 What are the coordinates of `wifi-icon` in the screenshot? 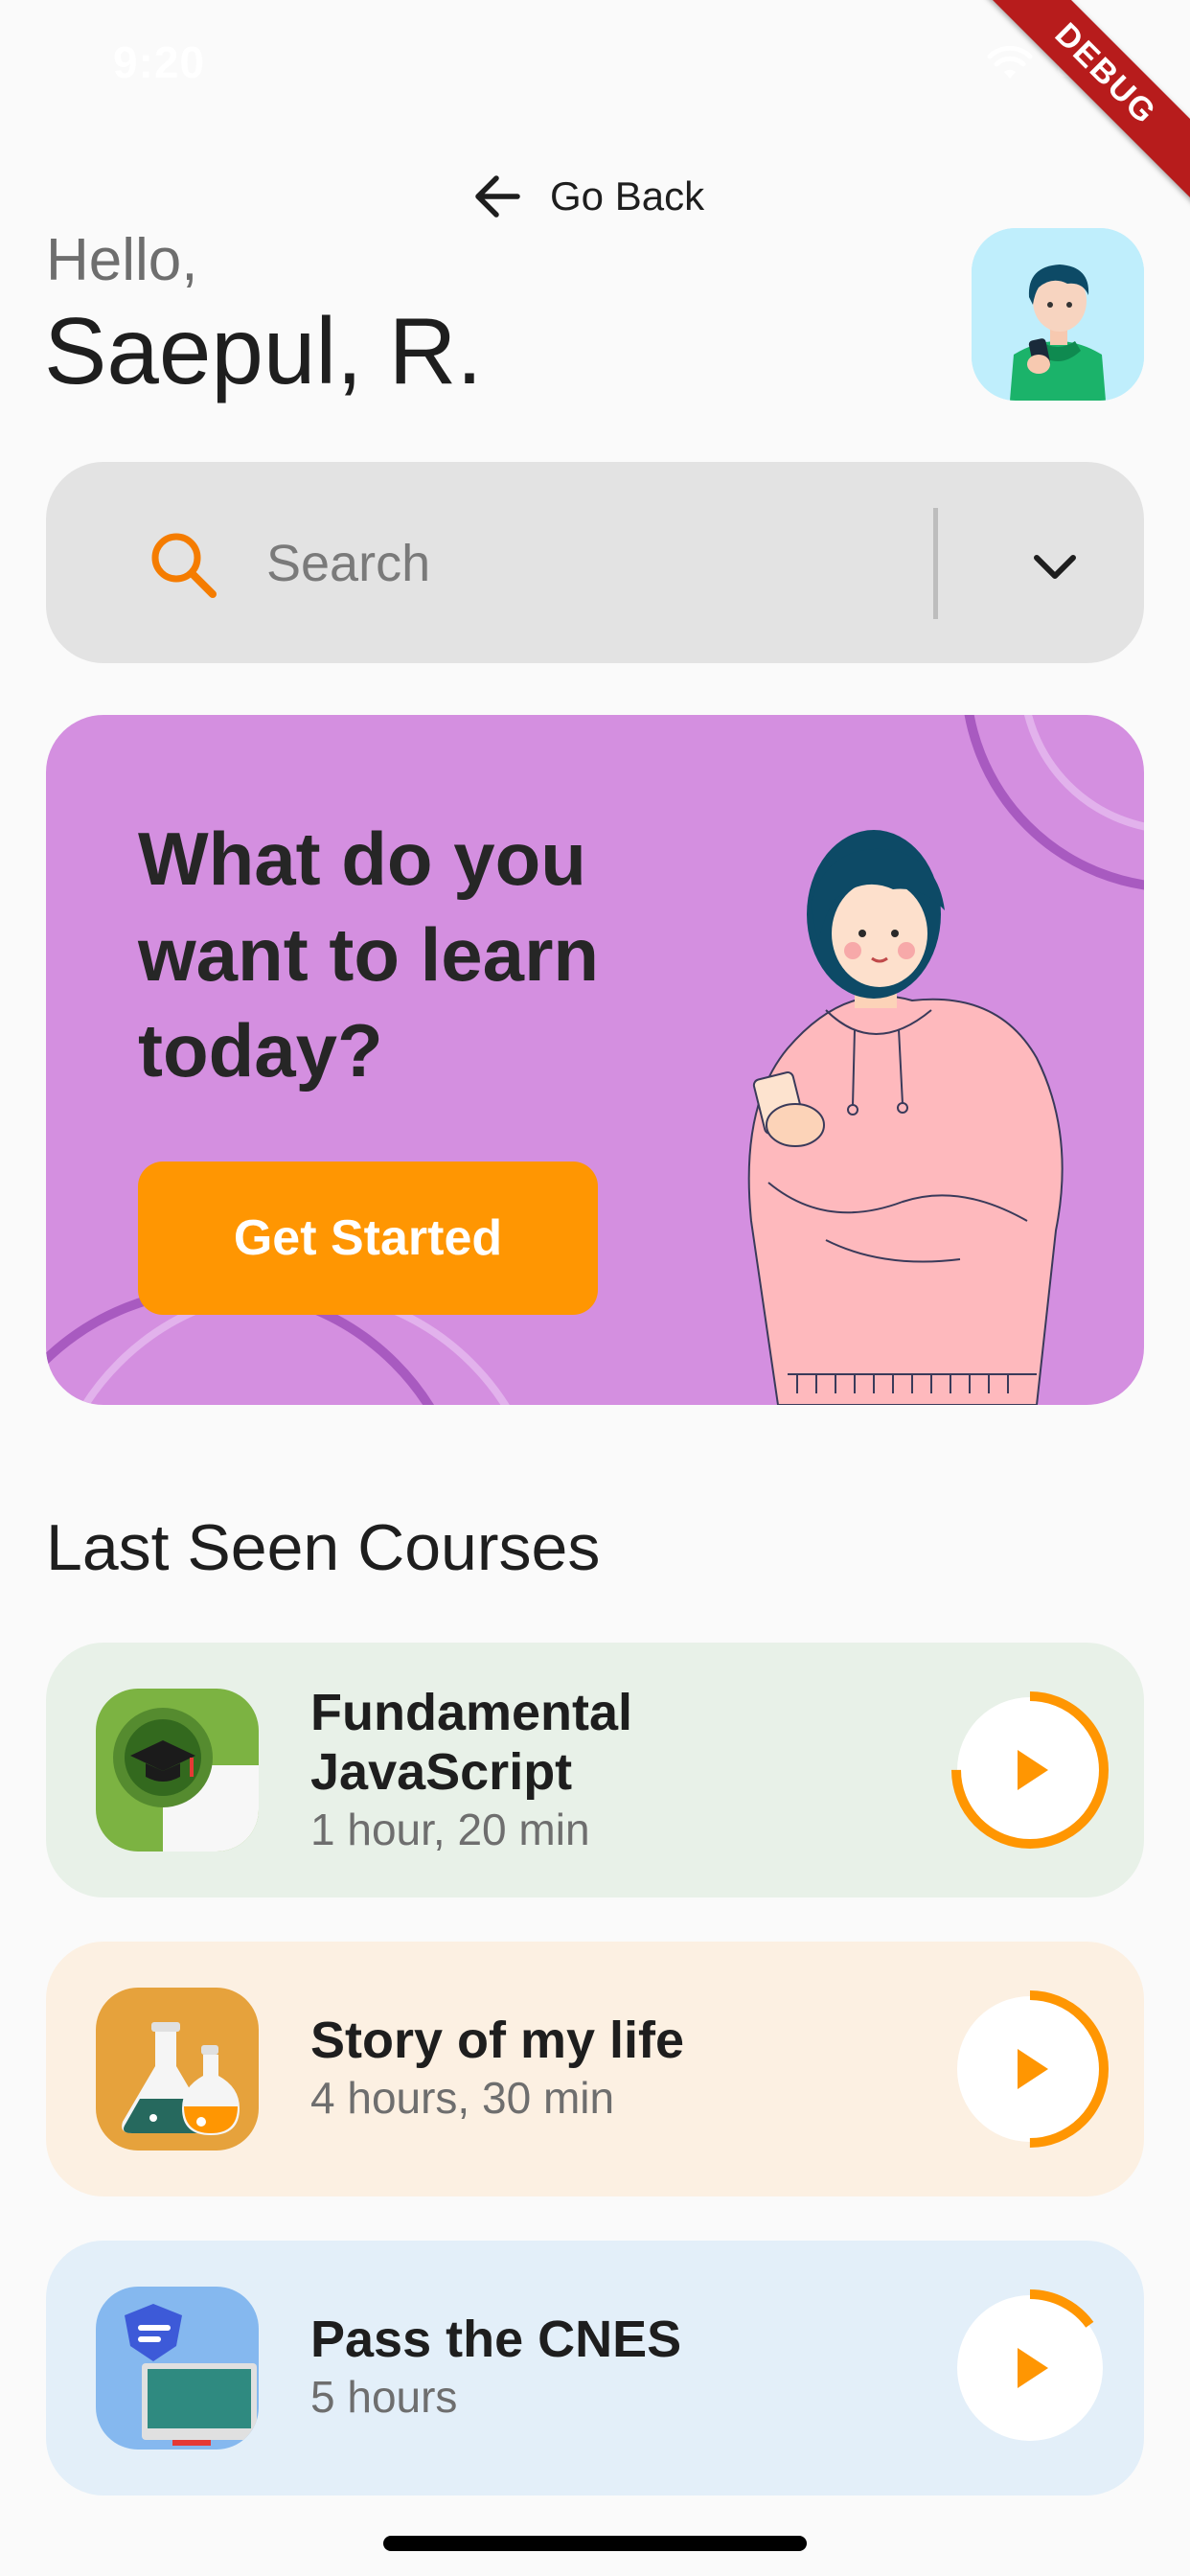 It's located at (1010, 62).